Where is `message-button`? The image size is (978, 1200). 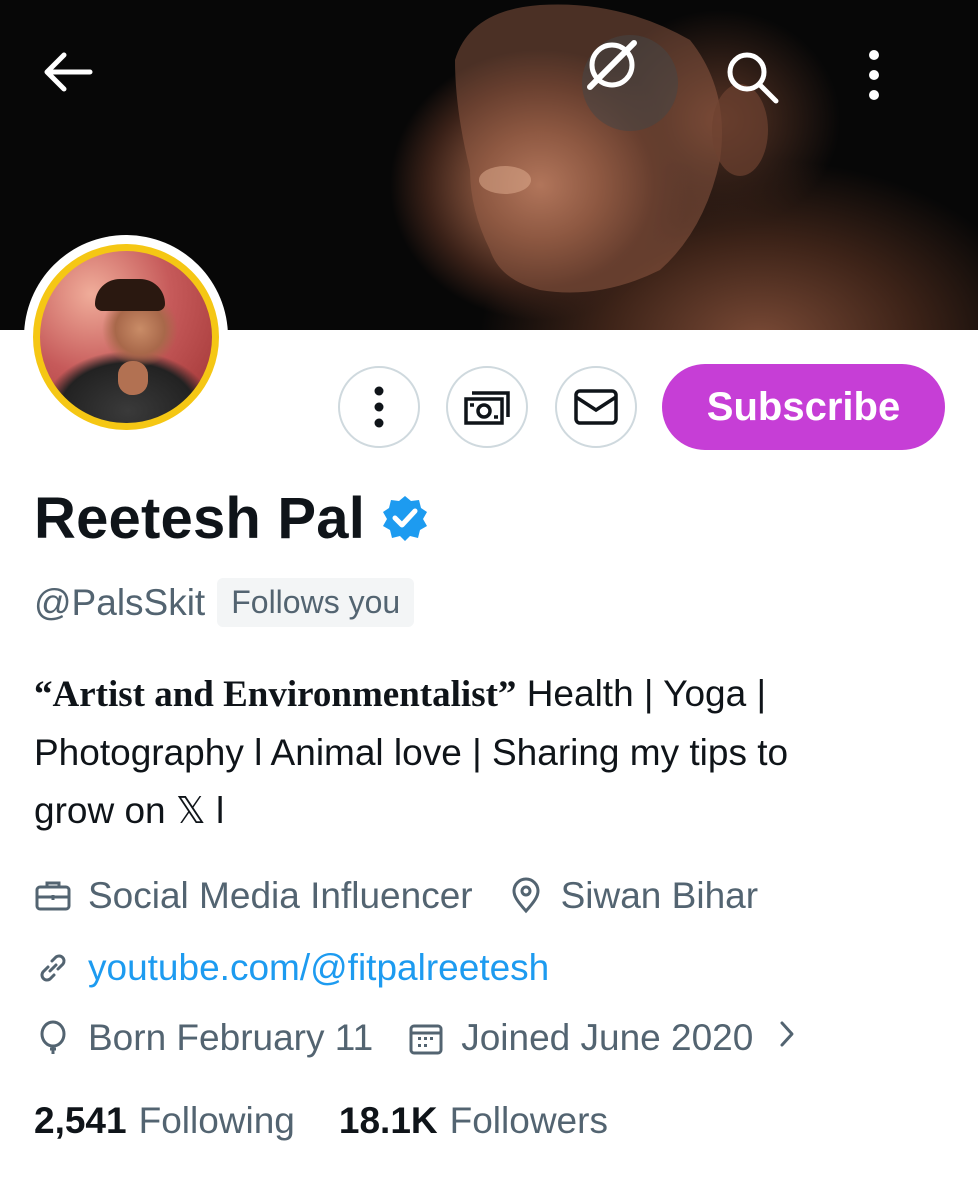
message-button is located at coordinates (596, 407).